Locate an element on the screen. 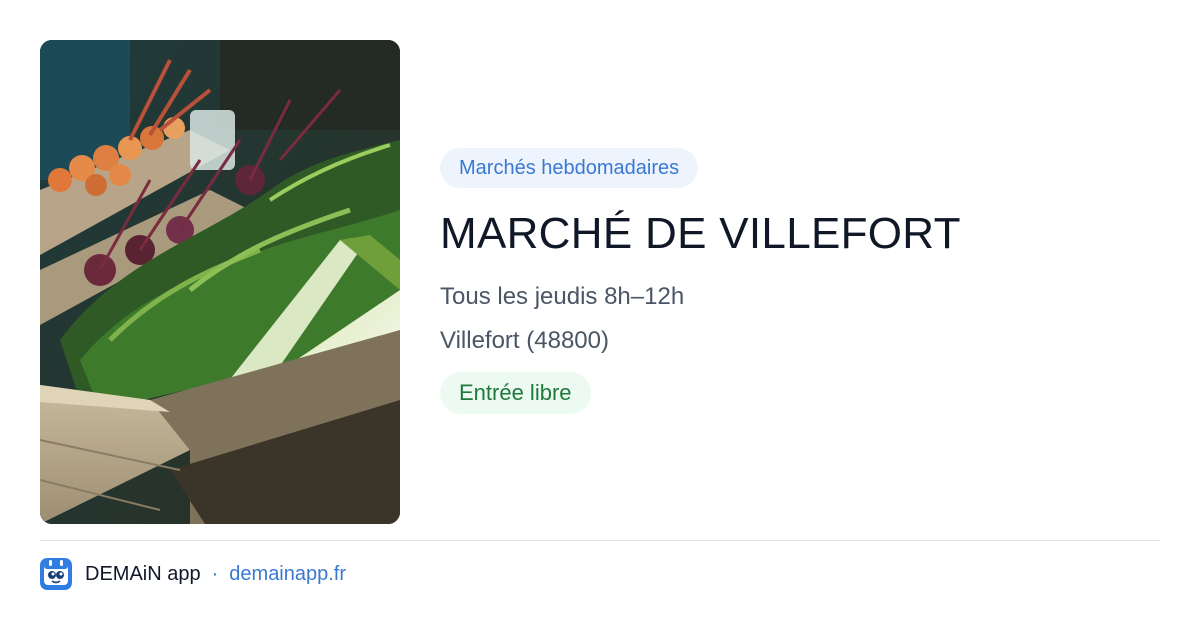 This screenshot has height=630, width=1200. event-location: Villefort (48800) is located at coordinates (524, 340).